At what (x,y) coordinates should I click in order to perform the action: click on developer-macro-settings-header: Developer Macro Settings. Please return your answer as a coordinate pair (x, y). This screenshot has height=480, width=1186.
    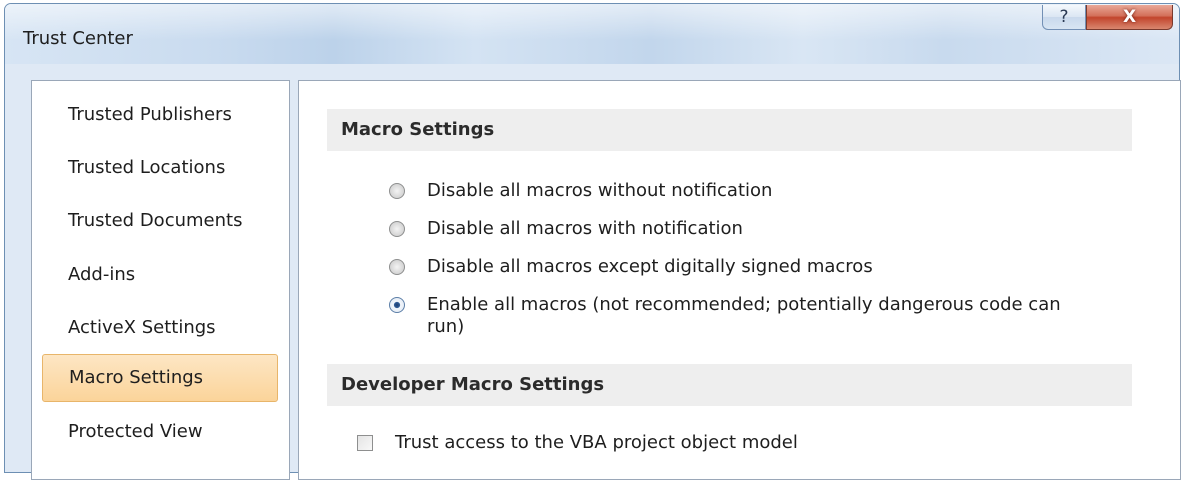
    Looking at the image, I should click on (729, 385).